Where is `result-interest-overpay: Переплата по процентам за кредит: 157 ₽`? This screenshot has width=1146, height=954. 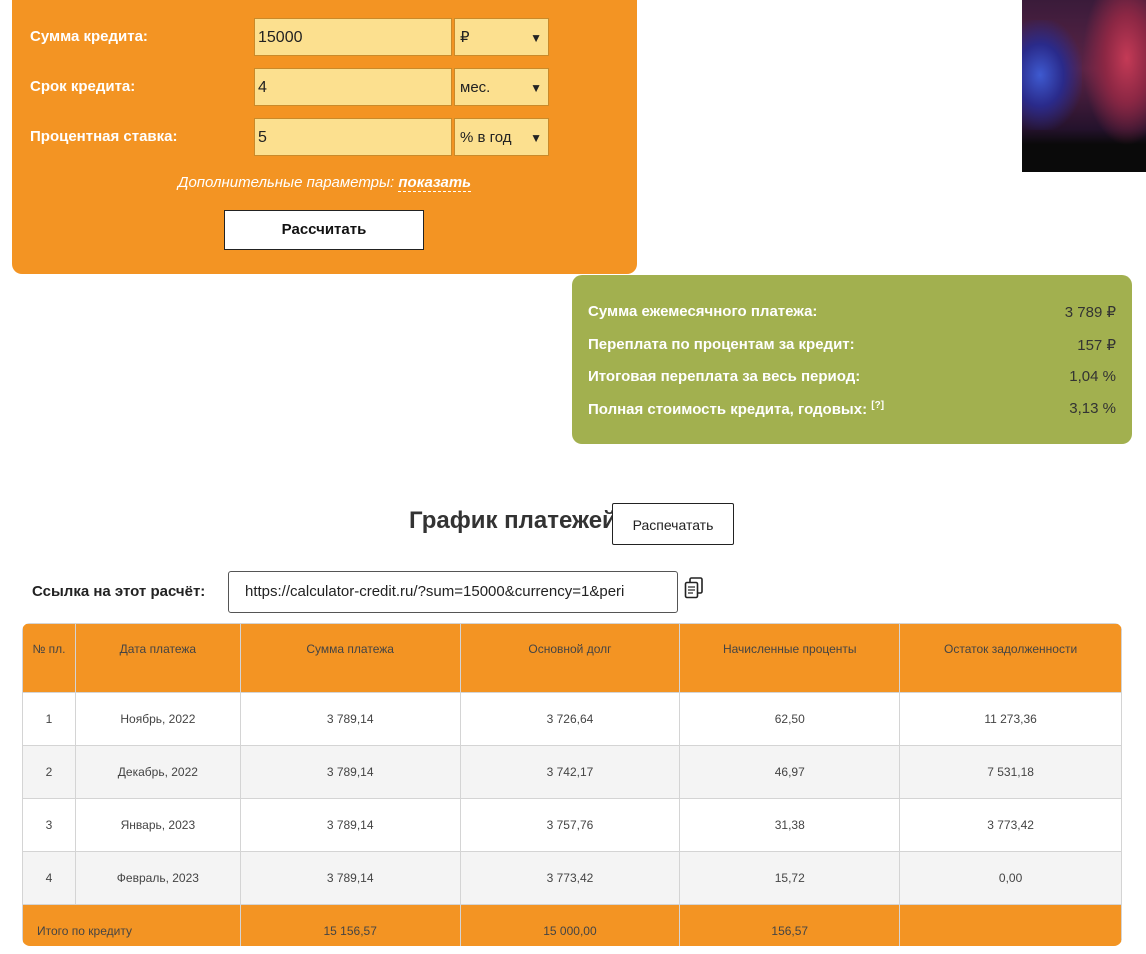 result-interest-overpay: Переплата по процентам за кредит: 157 ₽ is located at coordinates (852, 346).